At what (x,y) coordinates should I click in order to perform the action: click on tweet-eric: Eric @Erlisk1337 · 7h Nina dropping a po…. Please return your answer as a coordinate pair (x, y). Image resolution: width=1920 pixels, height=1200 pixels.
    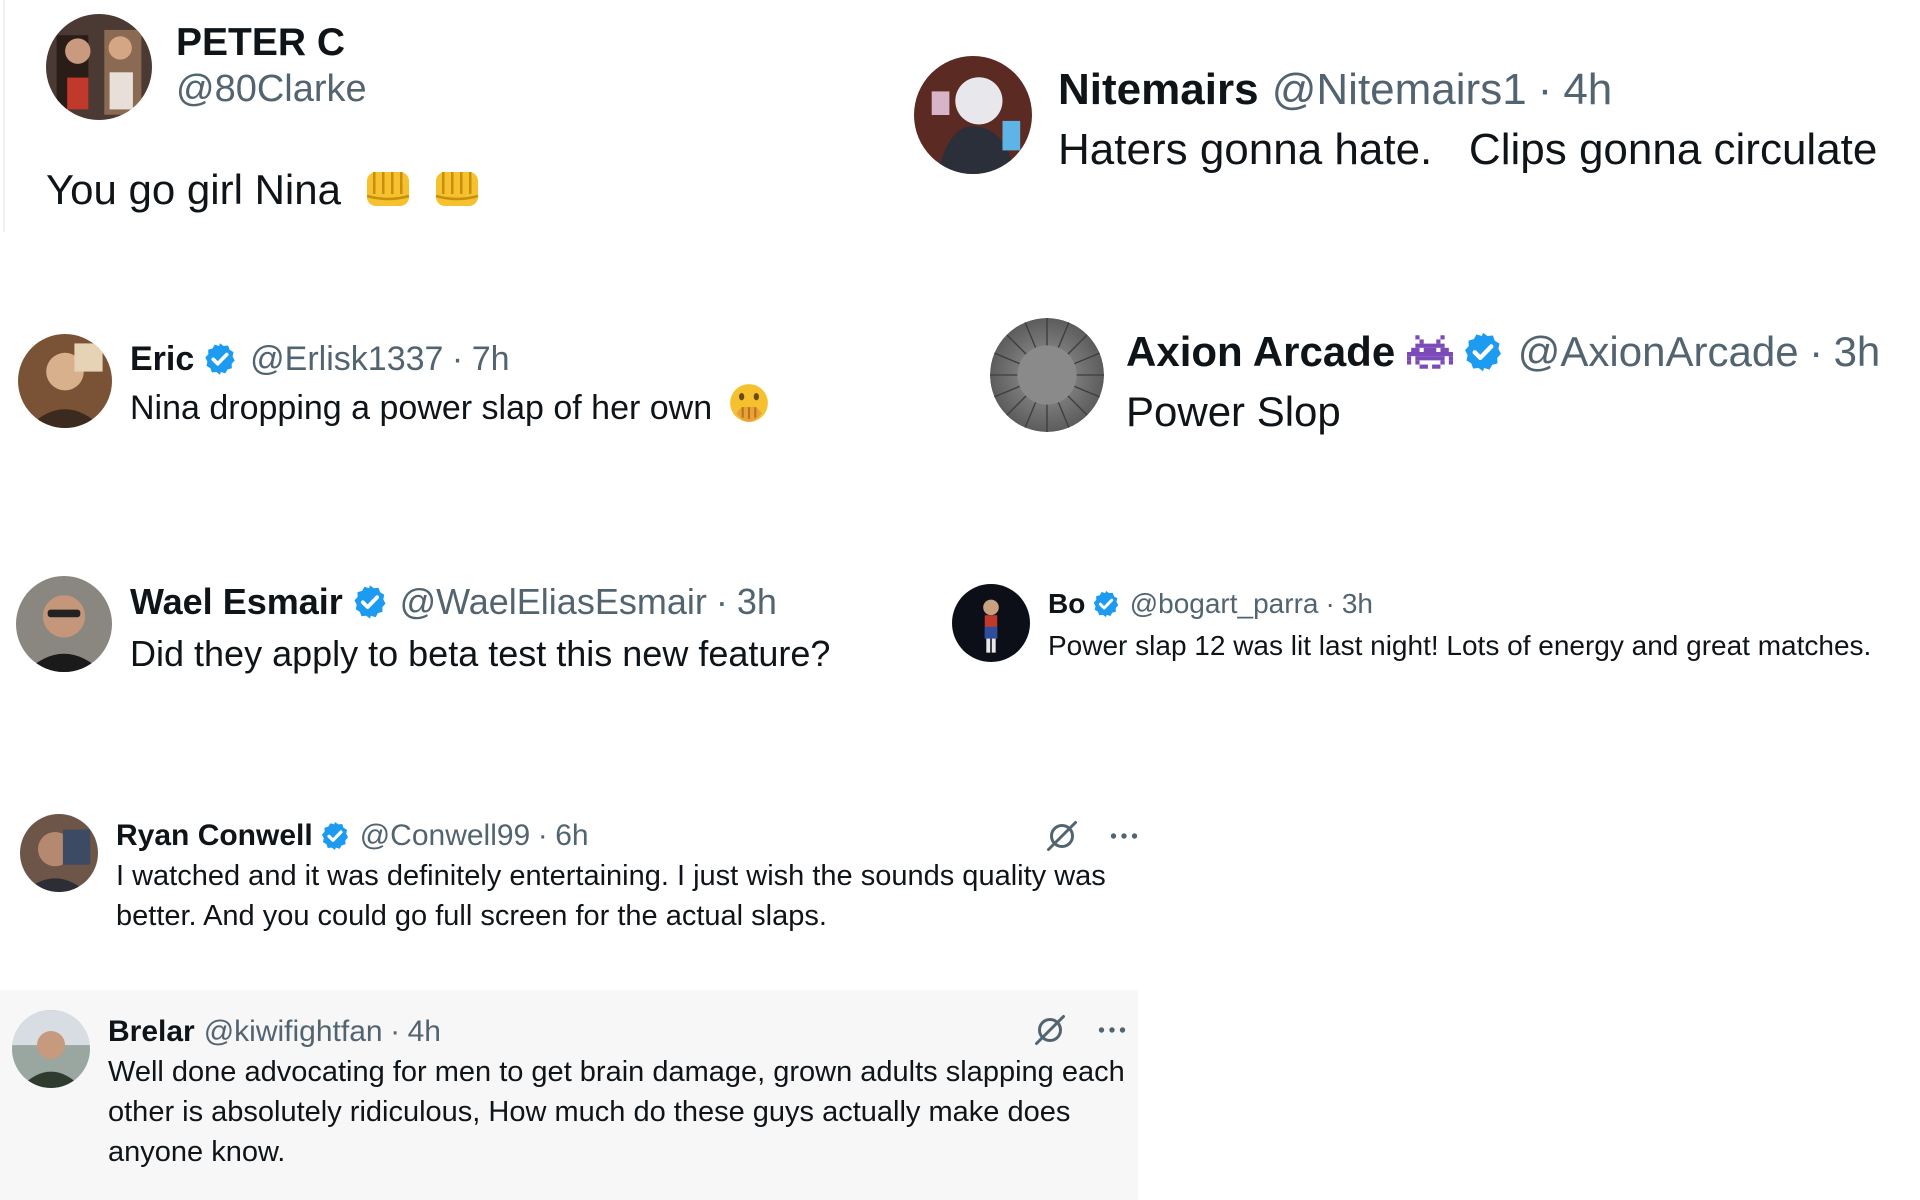
    Looking at the image, I should click on (448, 384).